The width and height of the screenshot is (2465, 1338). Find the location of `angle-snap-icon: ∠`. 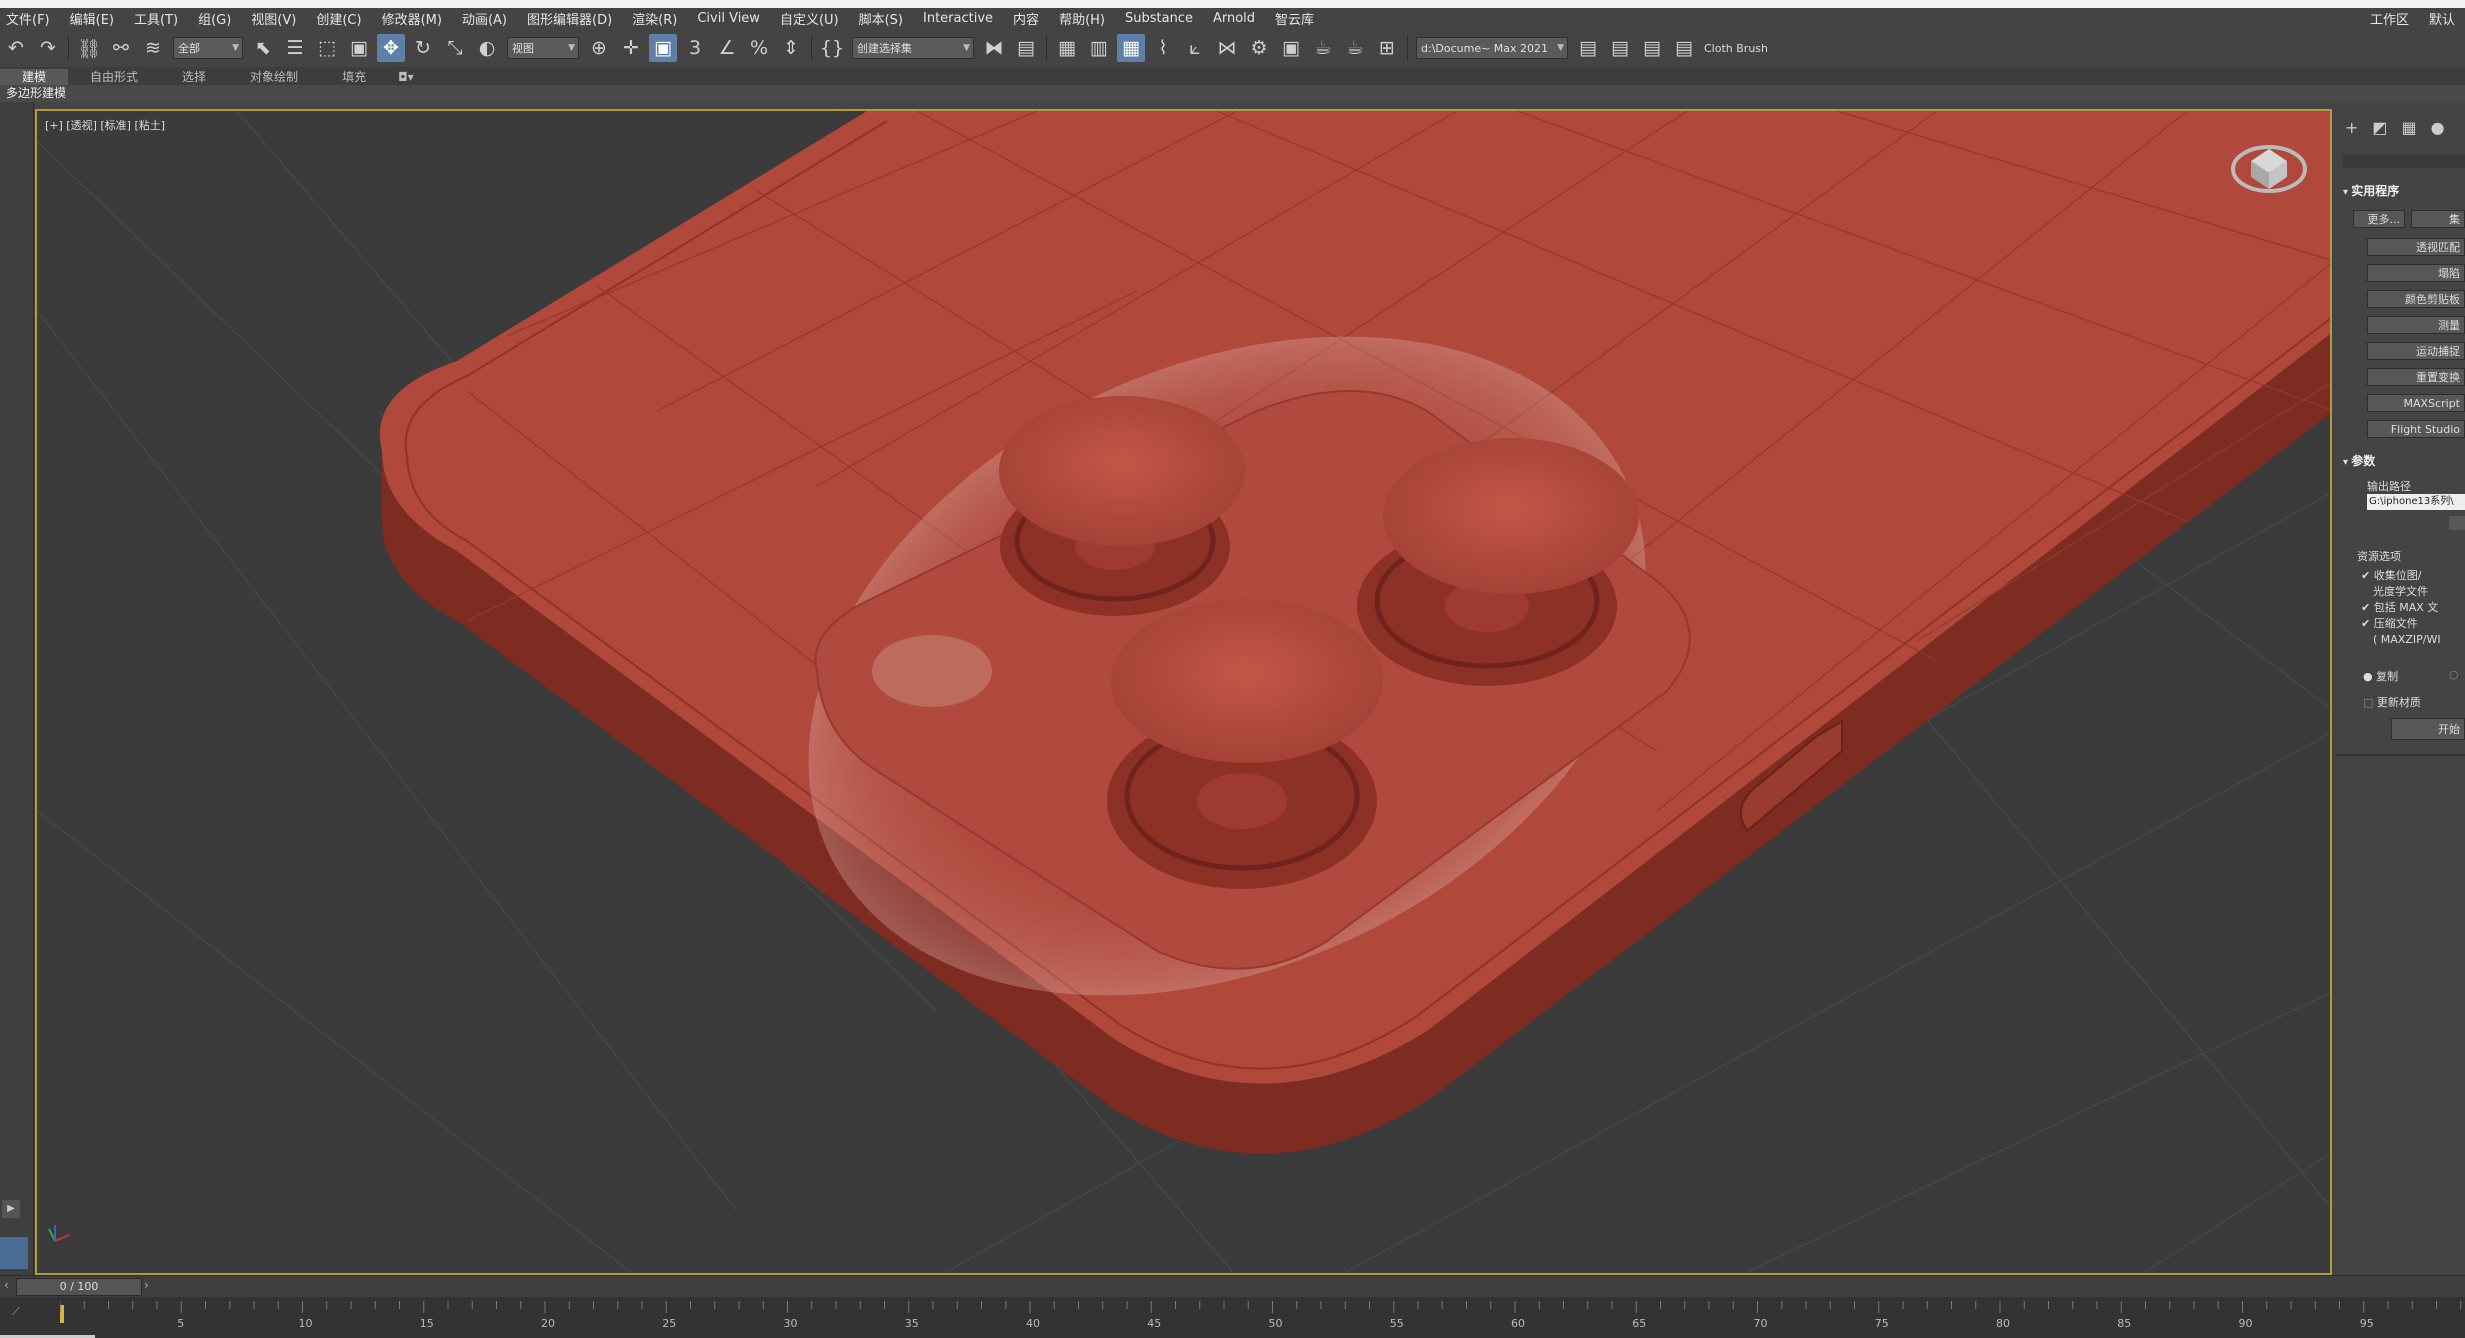

angle-snap-icon: ∠ is located at coordinates (727, 48).